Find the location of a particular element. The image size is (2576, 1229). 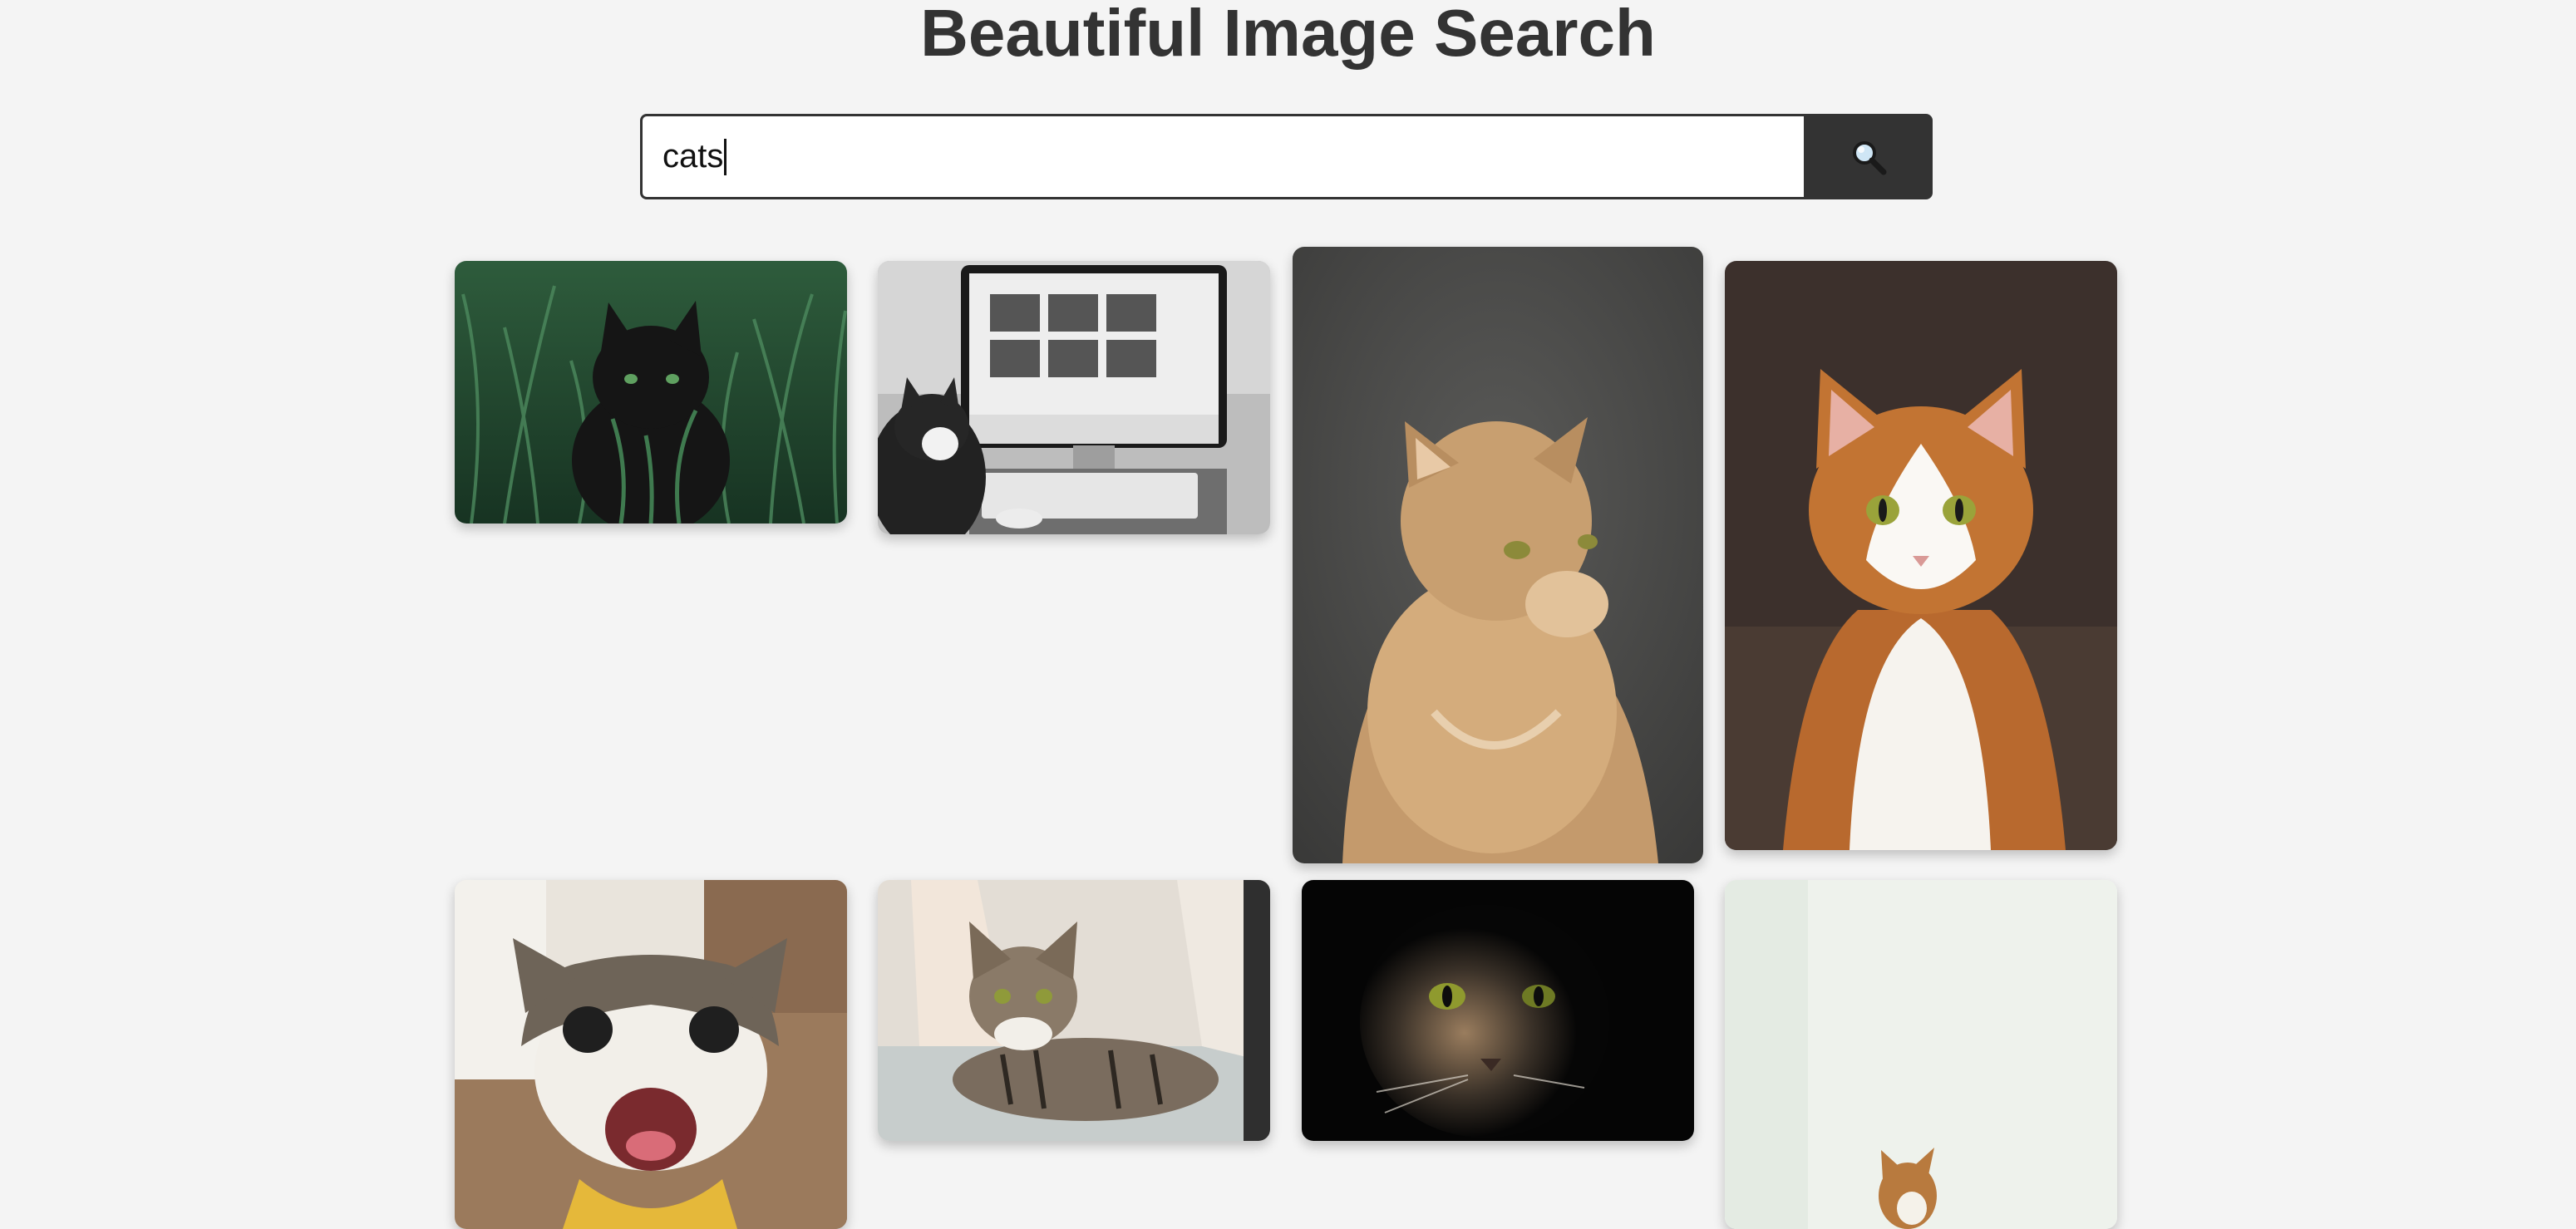

search-button is located at coordinates (1868, 156).